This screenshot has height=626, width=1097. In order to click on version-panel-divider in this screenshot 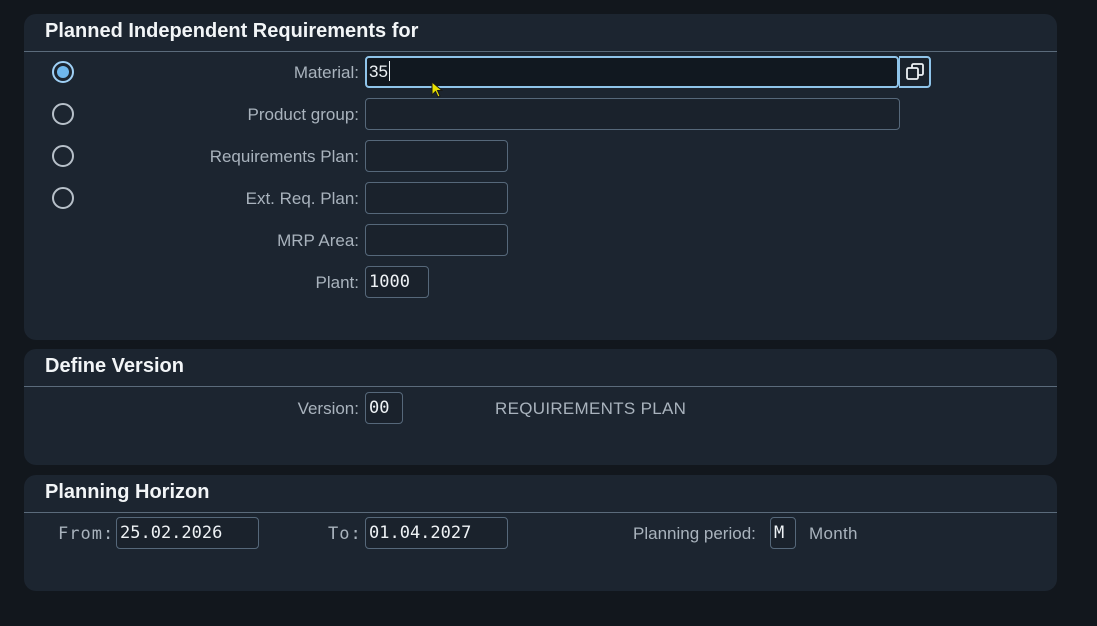, I will do `click(540, 386)`.